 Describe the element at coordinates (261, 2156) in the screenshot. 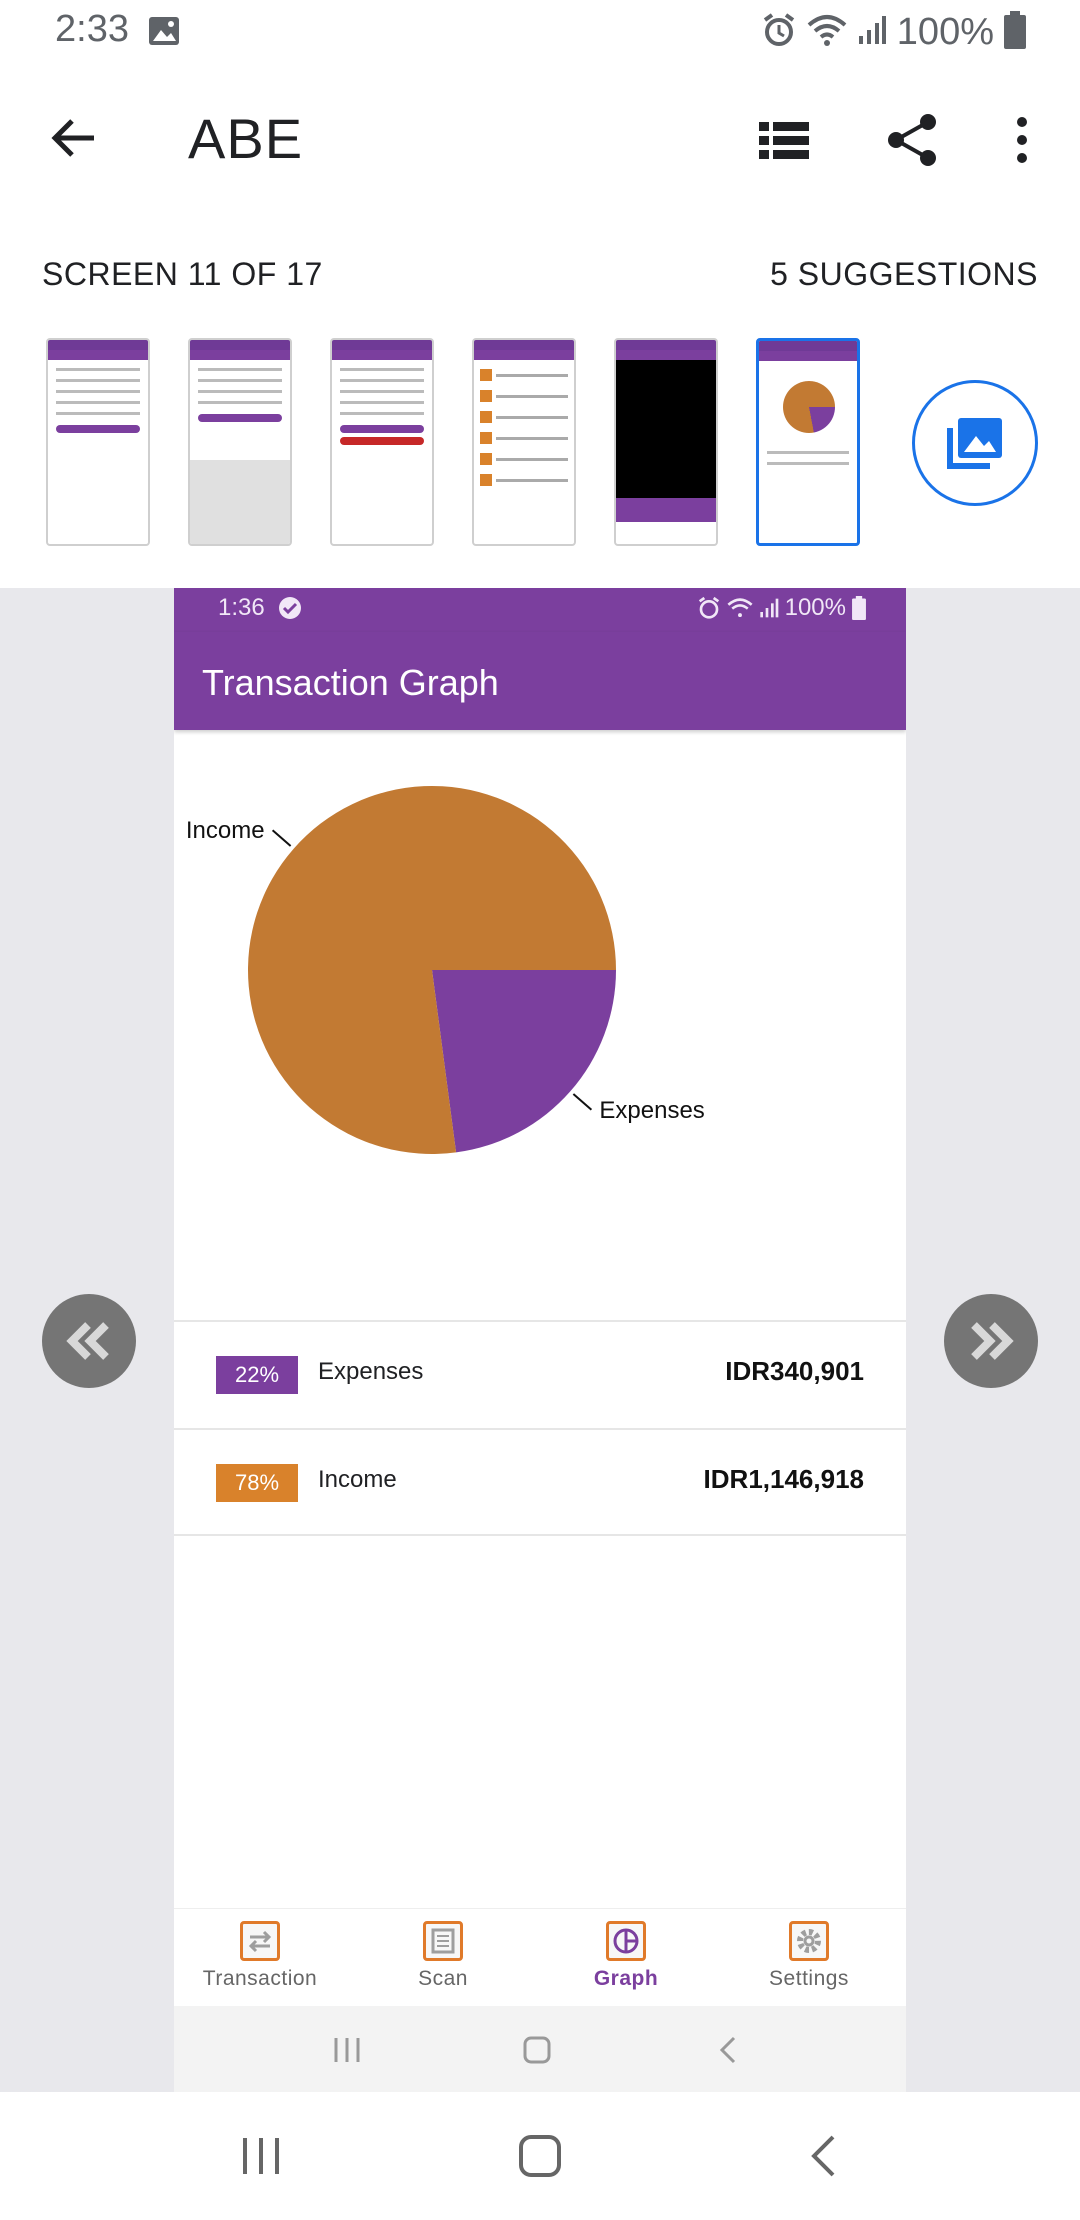

I see `recents-icon` at that location.